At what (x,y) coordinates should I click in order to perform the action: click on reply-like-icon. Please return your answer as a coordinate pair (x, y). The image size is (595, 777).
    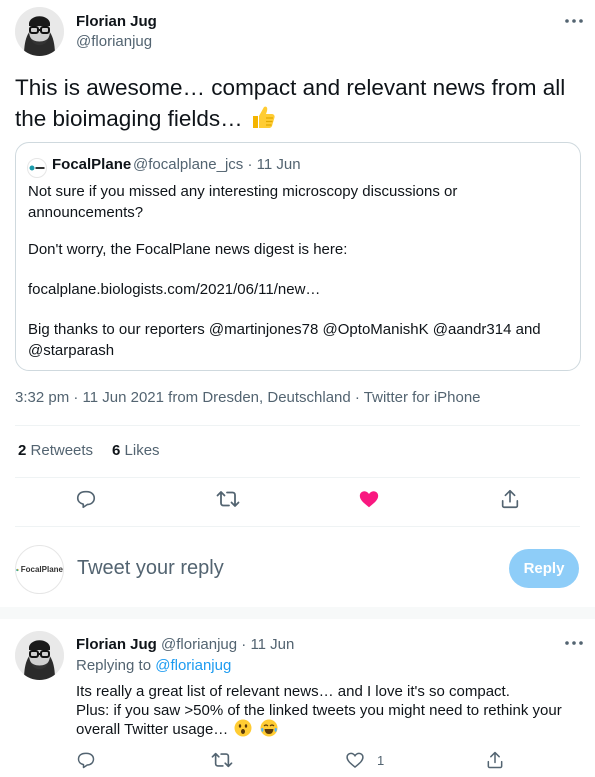
    Looking at the image, I should click on (355, 760).